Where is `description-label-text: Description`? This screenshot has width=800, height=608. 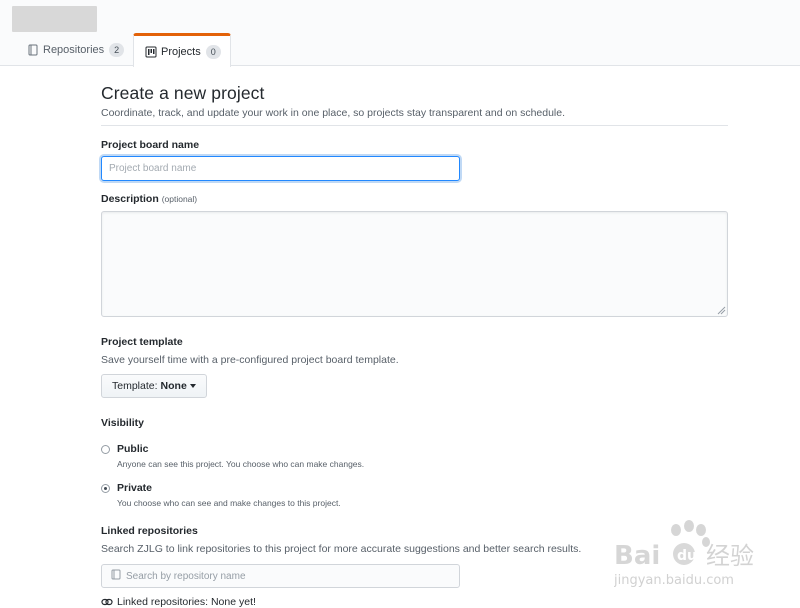 description-label-text: Description is located at coordinates (130, 199).